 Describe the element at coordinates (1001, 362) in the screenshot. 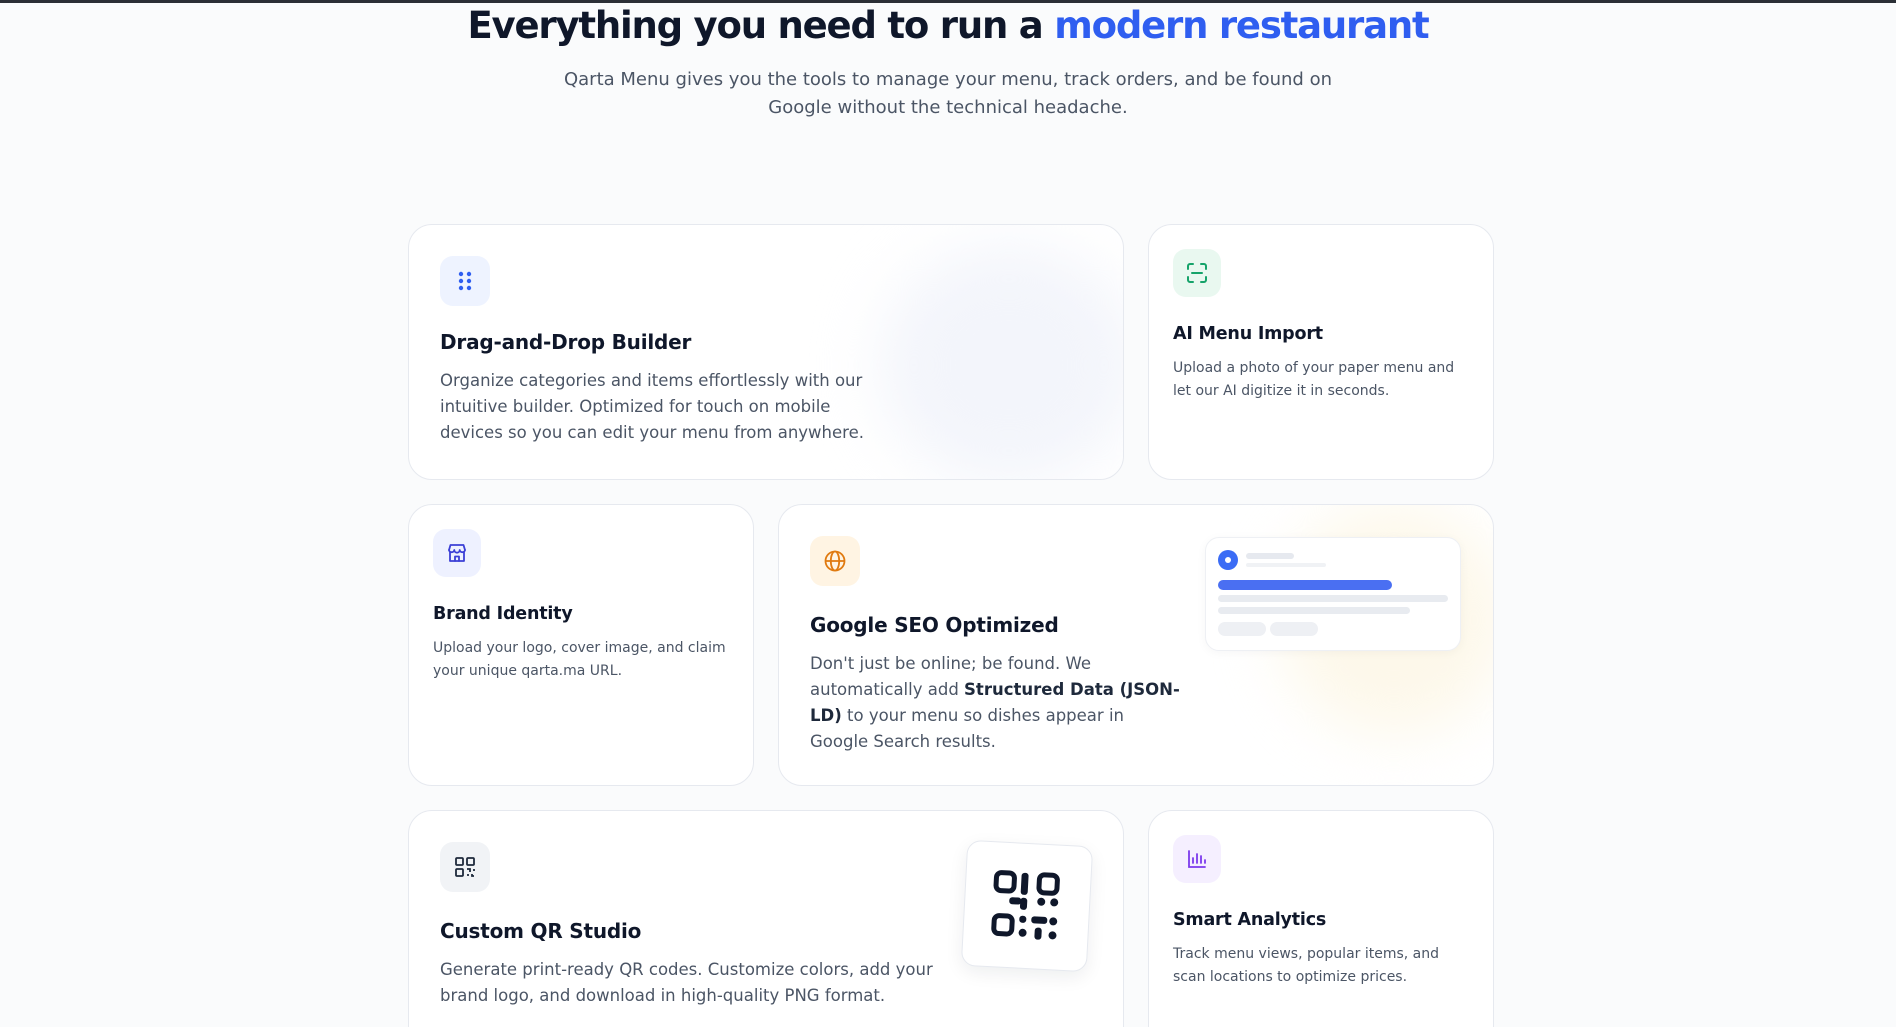

I see `card-glow` at that location.